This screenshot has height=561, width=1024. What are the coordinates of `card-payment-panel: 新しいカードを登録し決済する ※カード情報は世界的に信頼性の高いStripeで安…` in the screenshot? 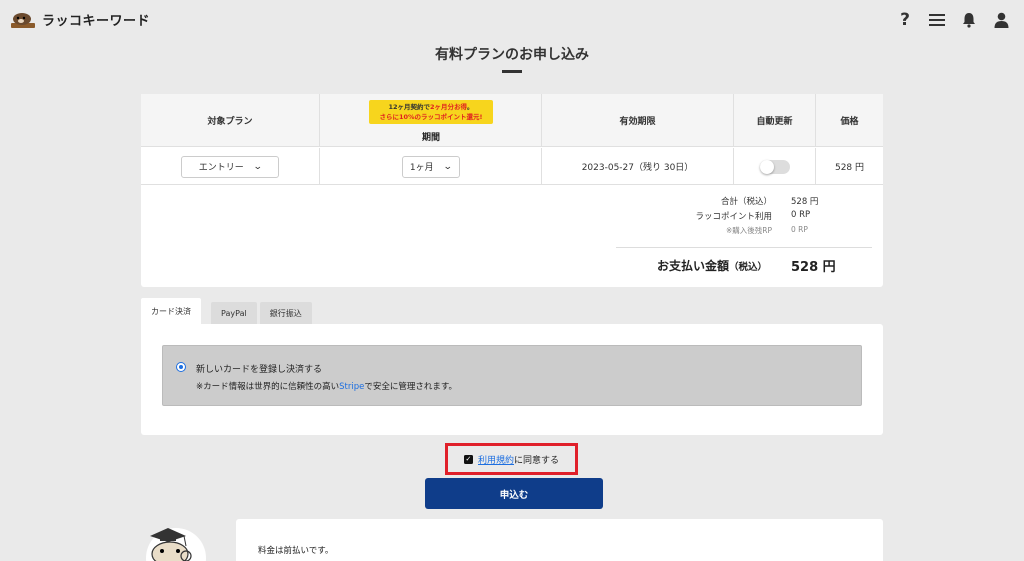 It's located at (512, 379).